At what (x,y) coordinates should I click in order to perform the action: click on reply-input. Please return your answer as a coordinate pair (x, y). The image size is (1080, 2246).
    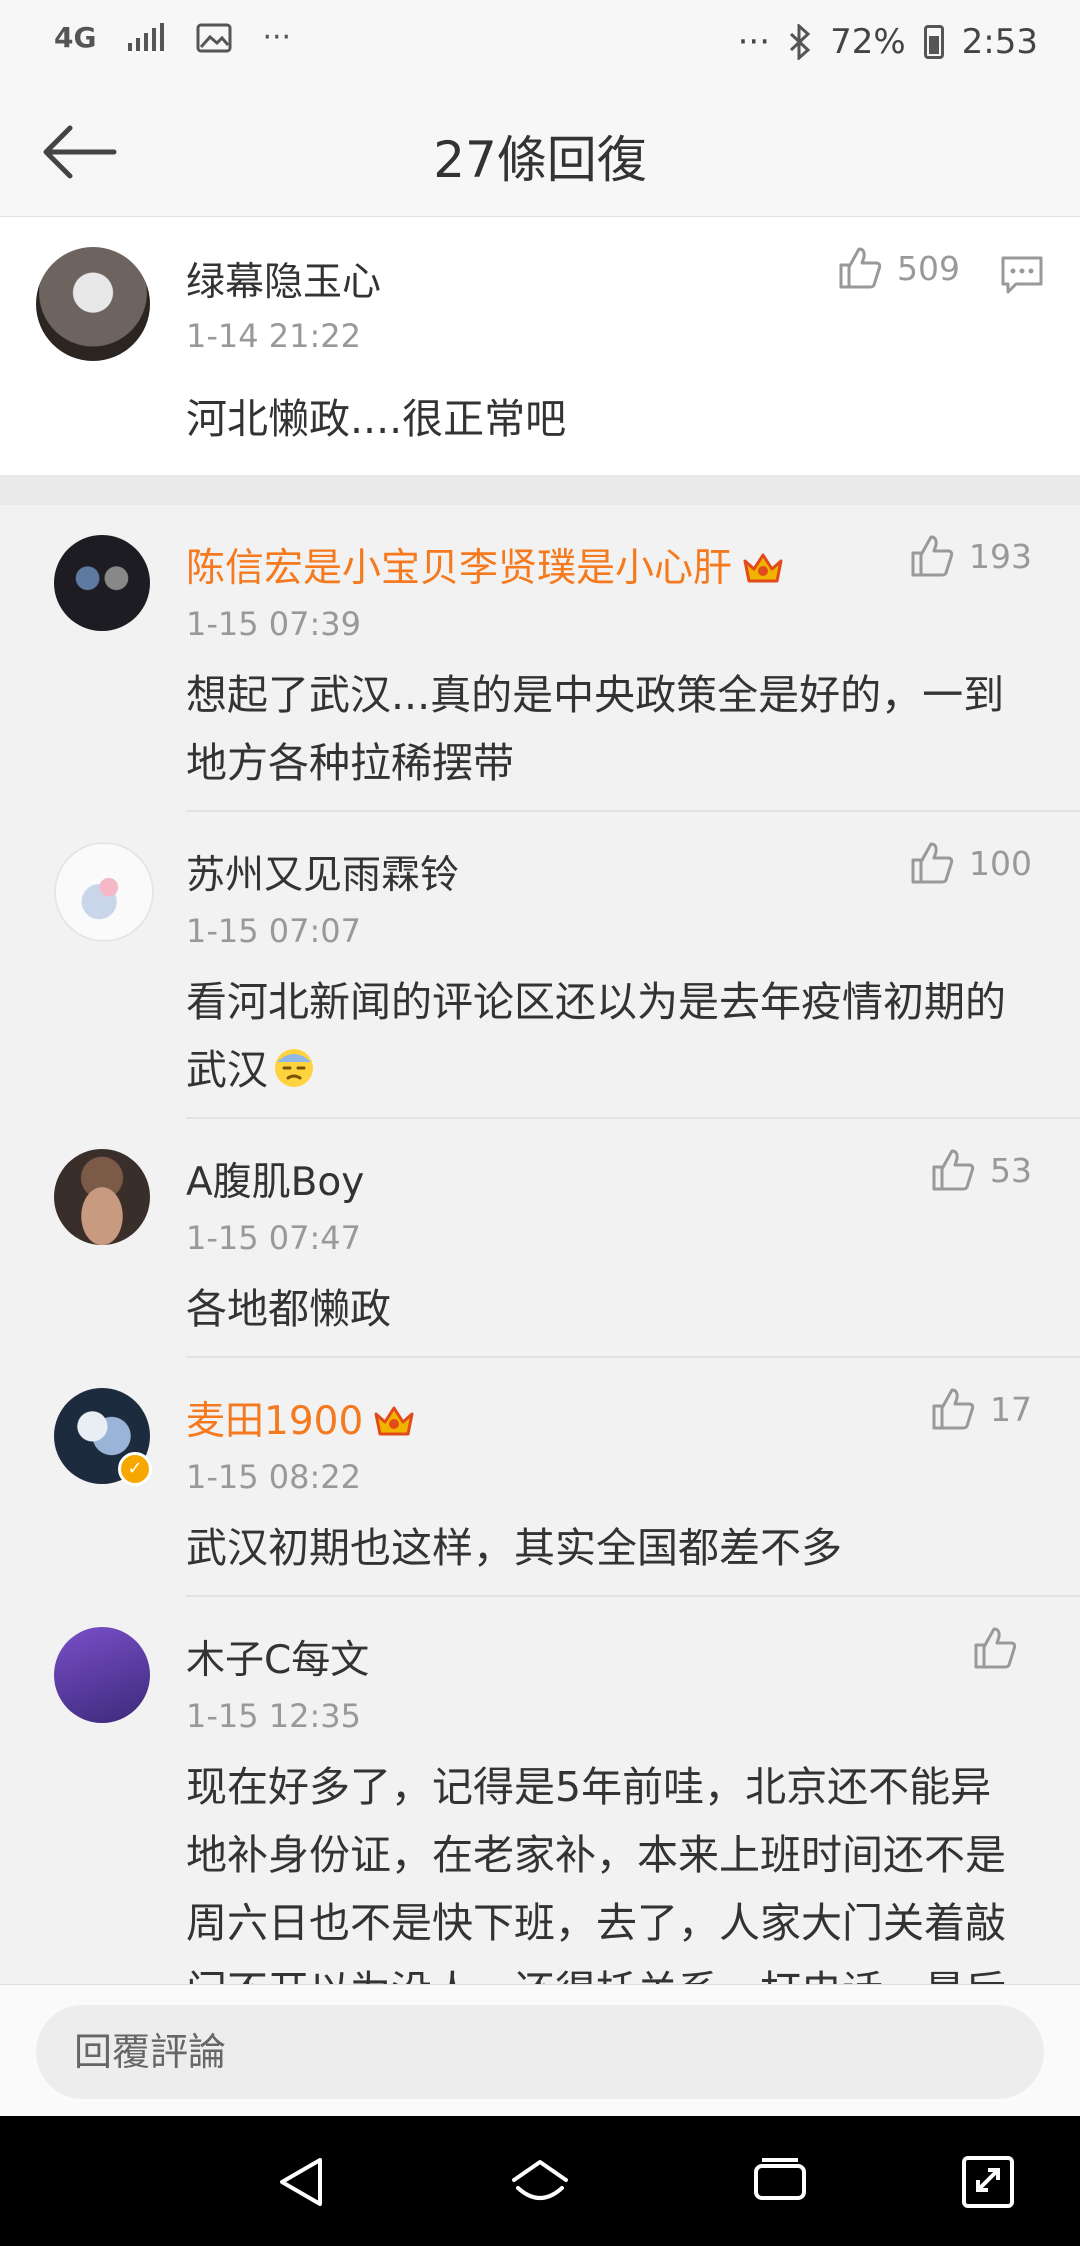
    Looking at the image, I should click on (540, 2052).